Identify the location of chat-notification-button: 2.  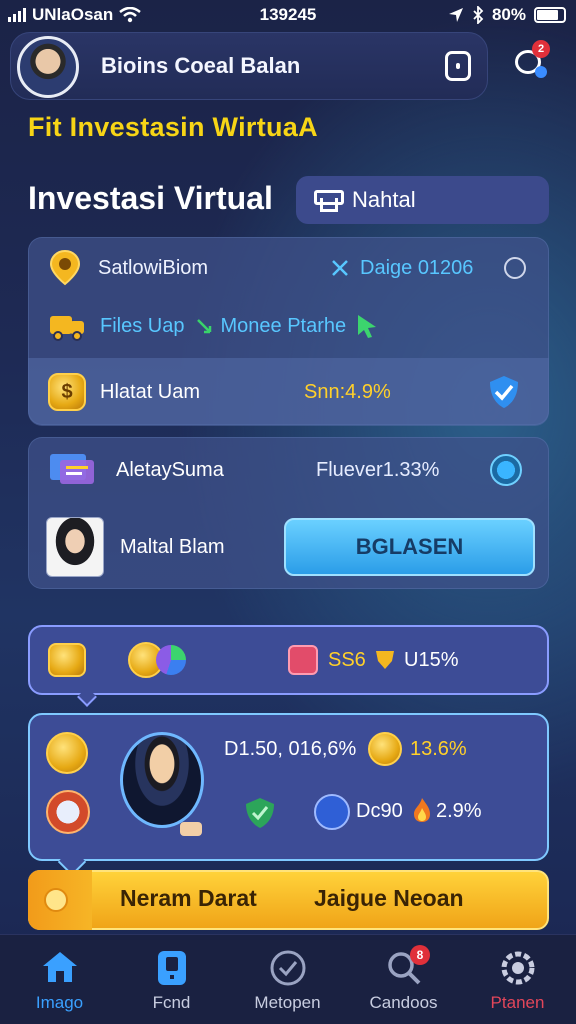
(530, 62).